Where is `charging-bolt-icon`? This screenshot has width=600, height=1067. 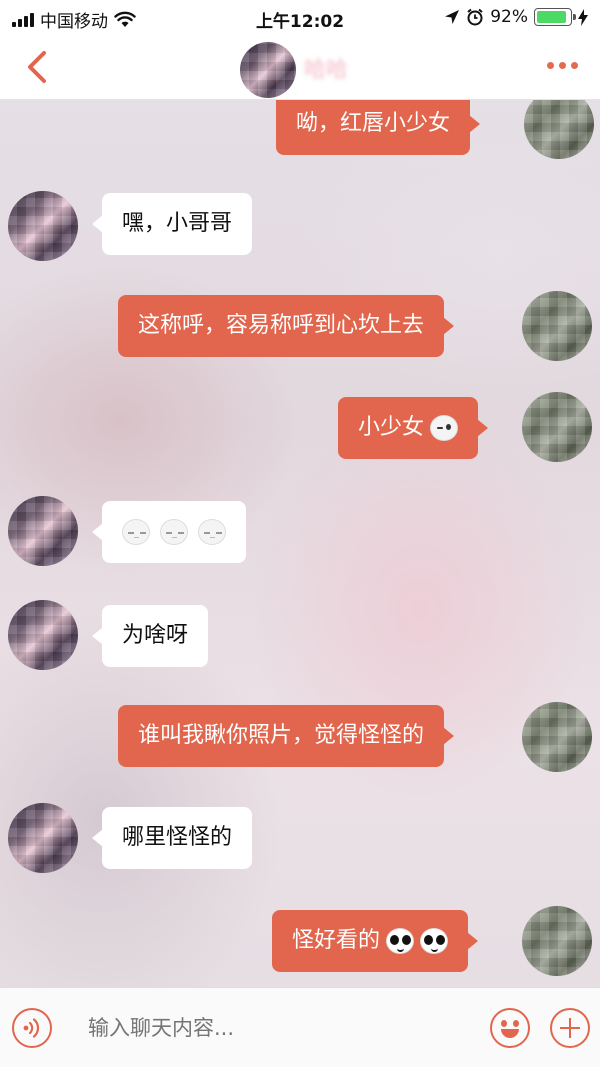 charging-bolt-icon is located at coordinates (583, 17).